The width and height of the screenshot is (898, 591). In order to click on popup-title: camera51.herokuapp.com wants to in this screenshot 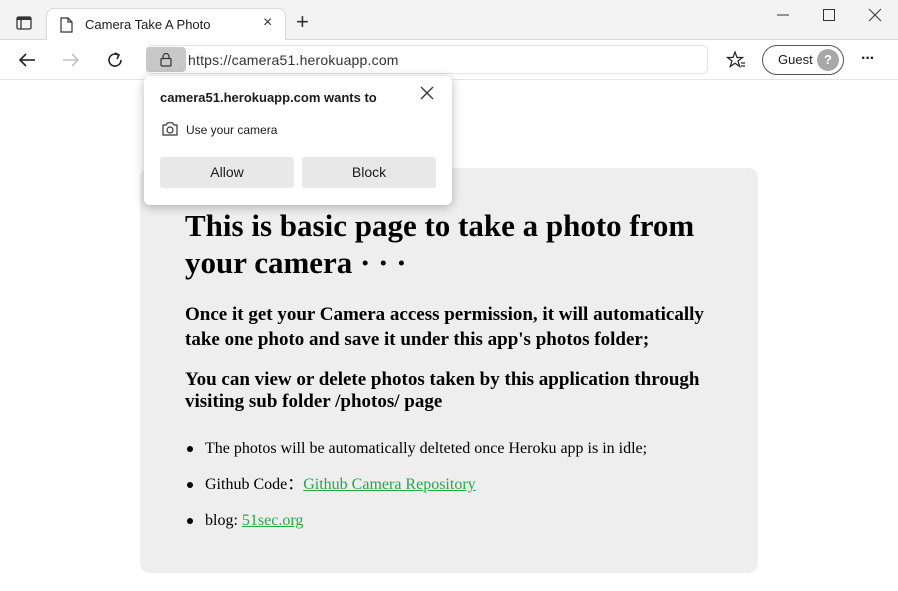, I will do `click(268, 97)`.